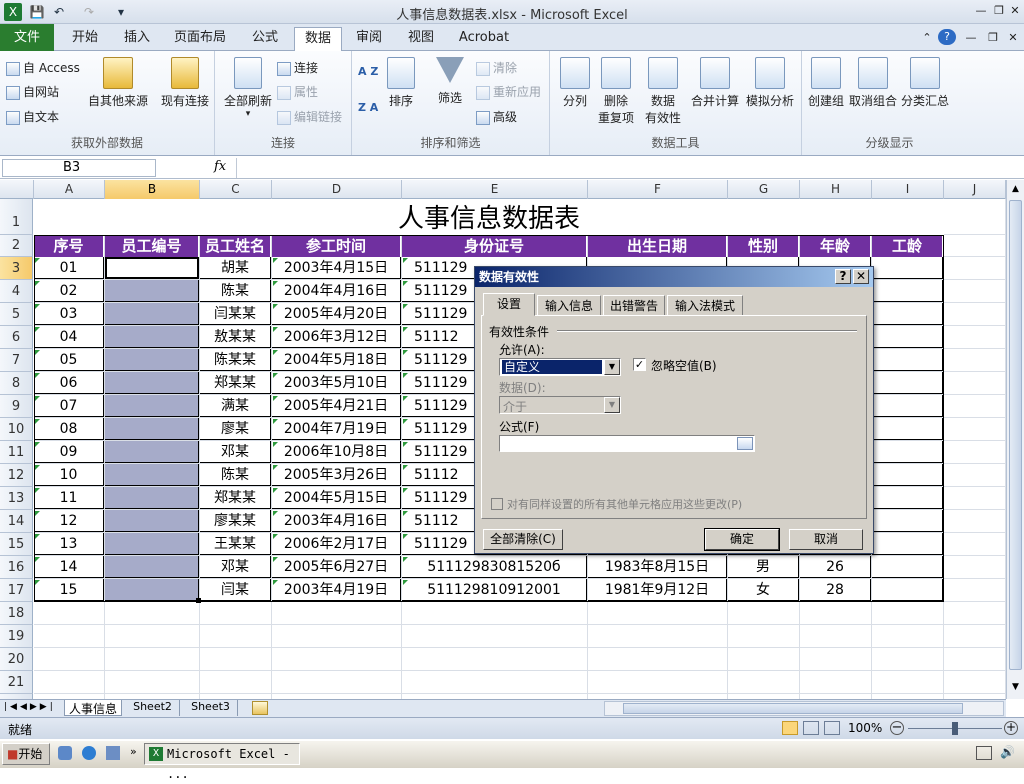 Image resolution: width=1024 pixels, height=784 pixels. What do you see at coordinates (69, 406) in the screenshot?
I see `cell-seq: 07` at bounding box center [69, 406].